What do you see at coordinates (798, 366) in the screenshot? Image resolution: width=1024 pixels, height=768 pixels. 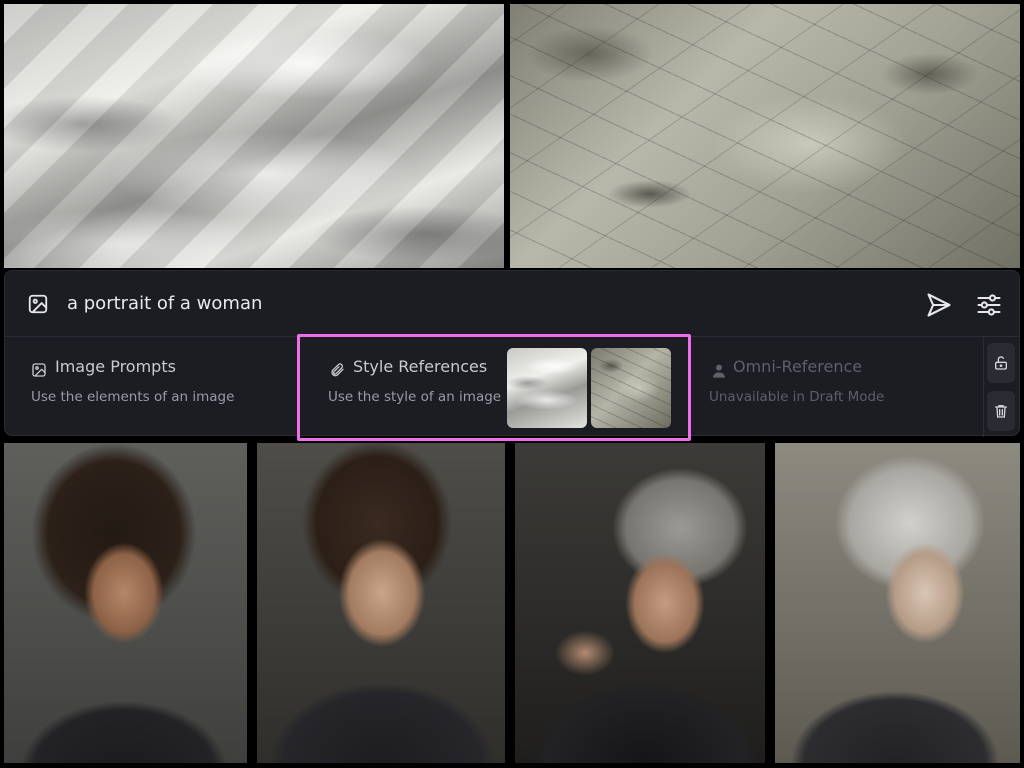 I see `omni-reference-title: Omni-Reference` at bounding box center [798, 366].